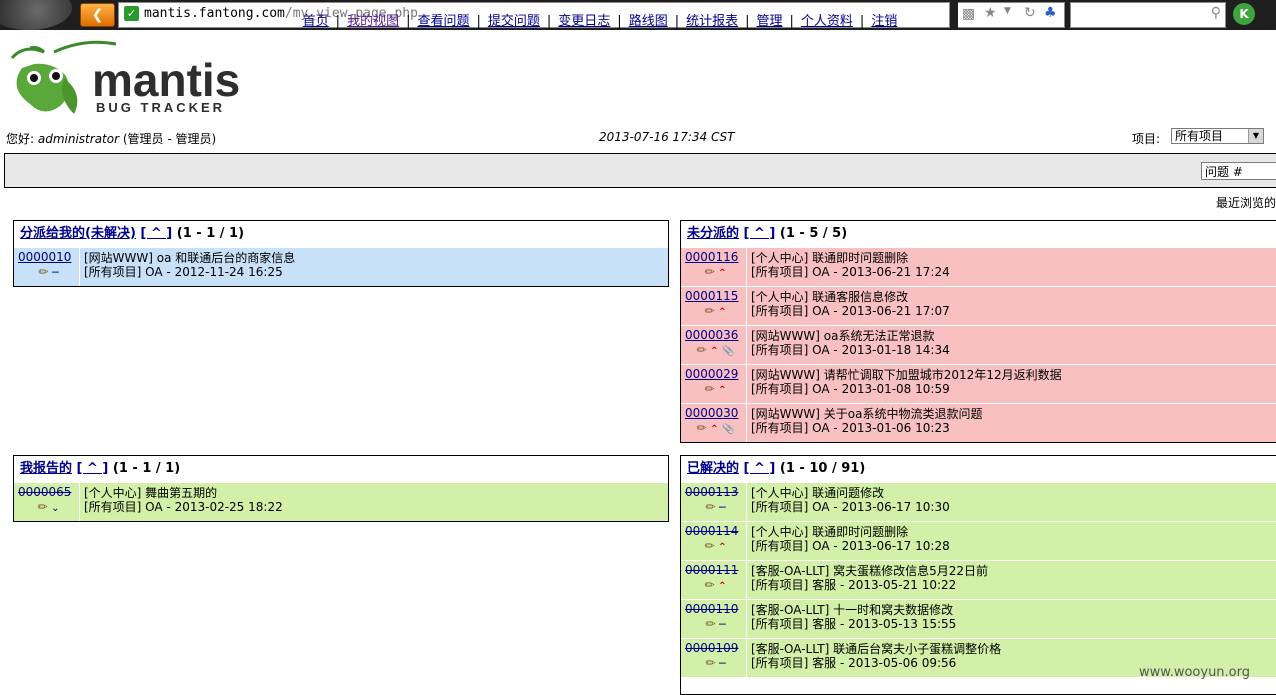  What do you see at coordinates (813, 233) in the screenshot?
I see `unassigned-count: (1 - 5 / 5)` at bounding box center [813, 233].